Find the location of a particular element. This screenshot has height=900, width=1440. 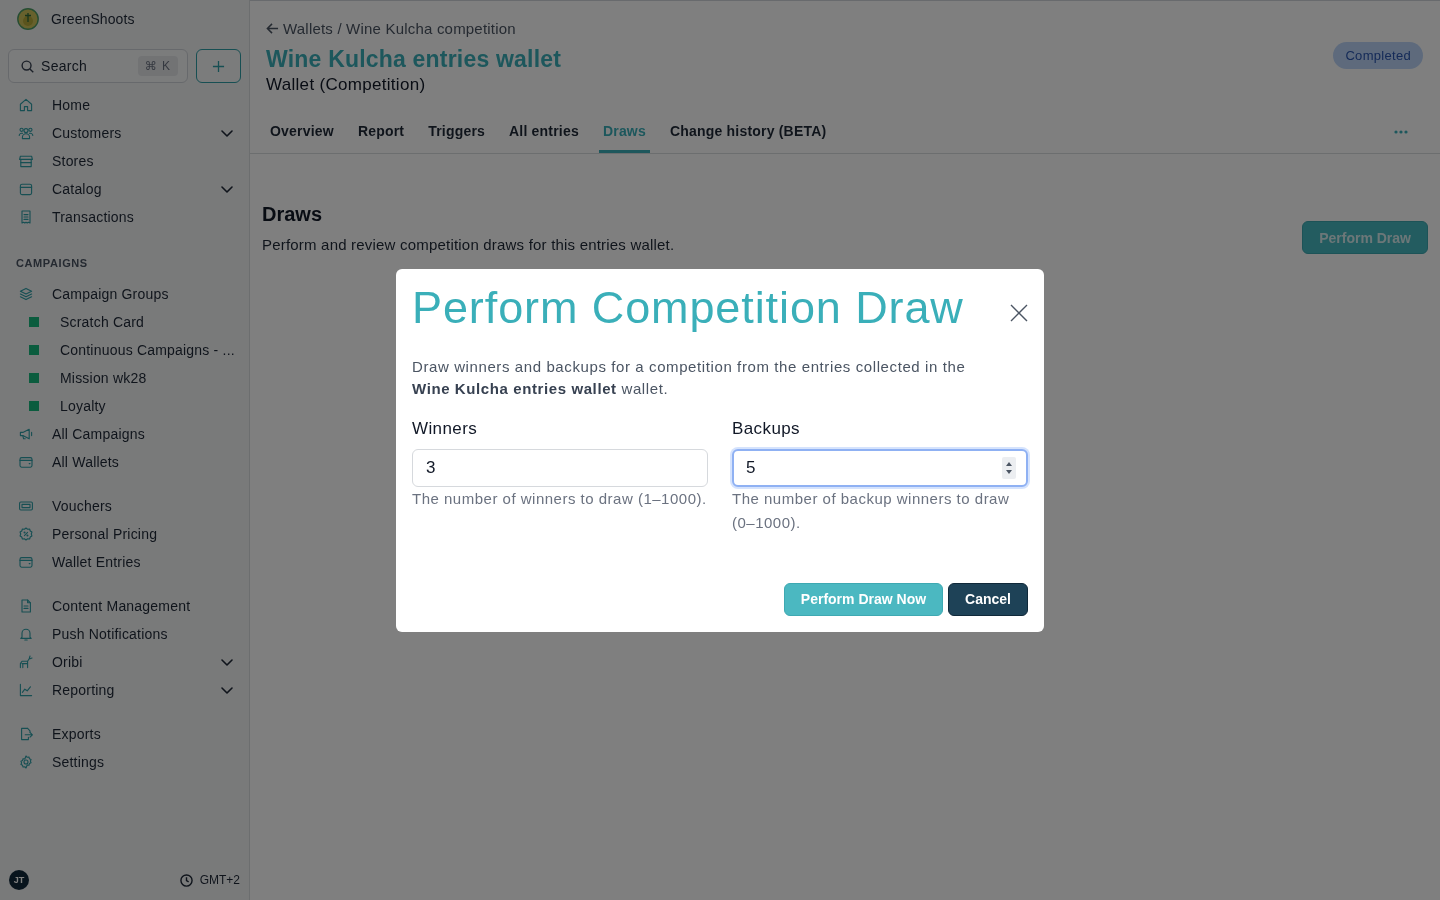

logo-icon is located at coordinates (28, 19).